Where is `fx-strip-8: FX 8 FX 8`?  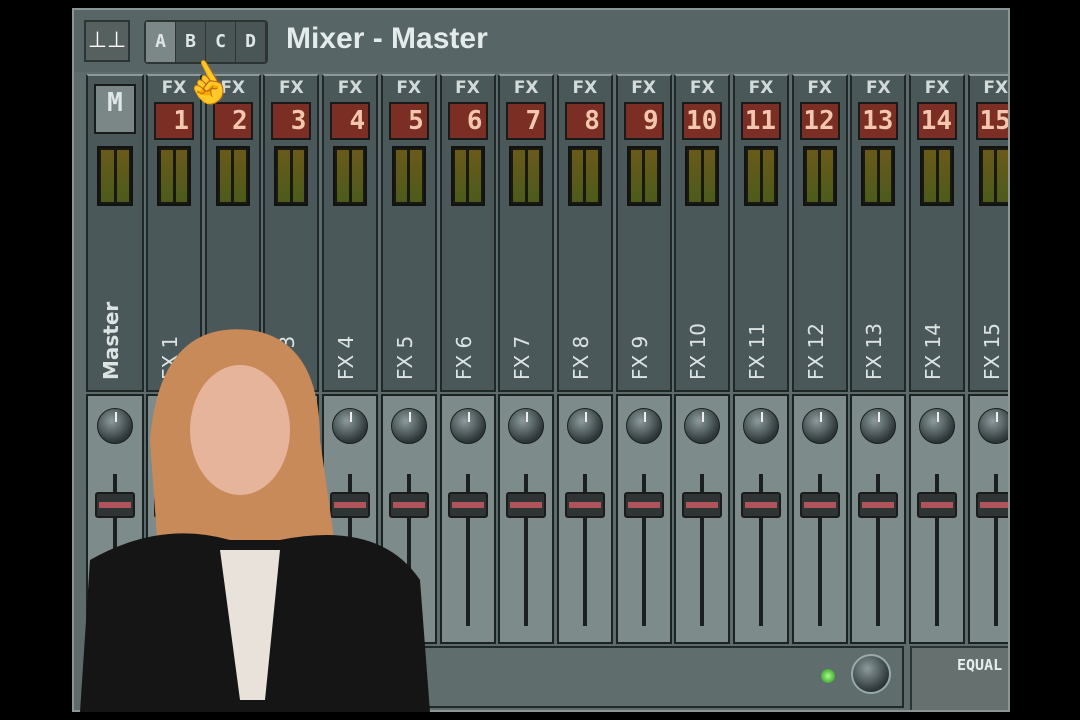
fx-strip-8: FX 8 FX 8 is located at coordinates (584, 233).